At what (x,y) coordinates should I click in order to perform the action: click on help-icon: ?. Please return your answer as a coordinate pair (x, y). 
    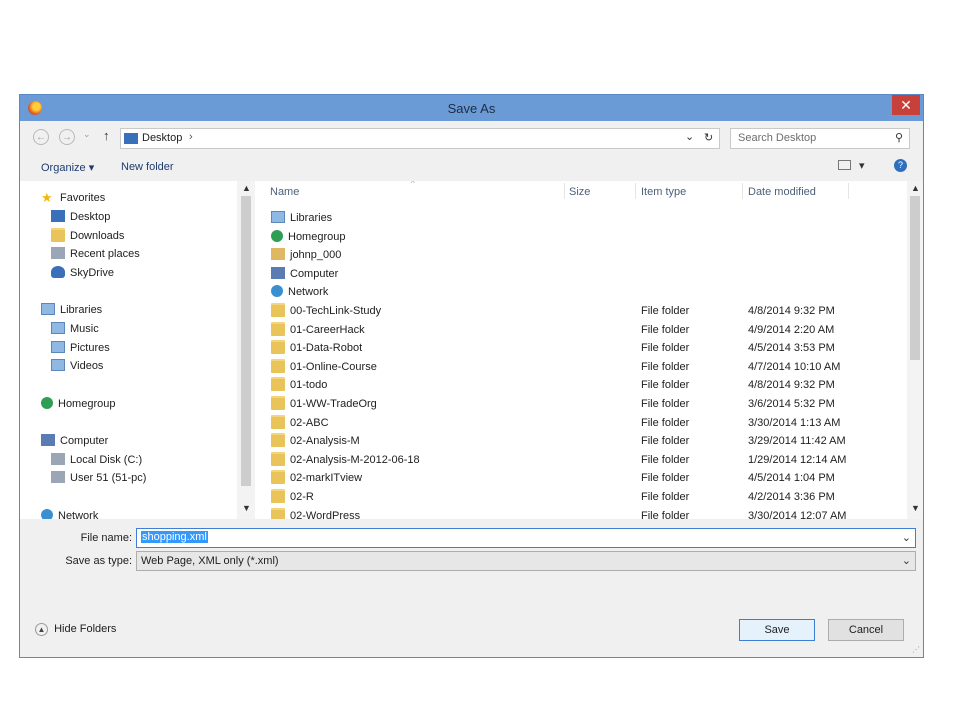
    Looking at the image, I should click on (900, 165).